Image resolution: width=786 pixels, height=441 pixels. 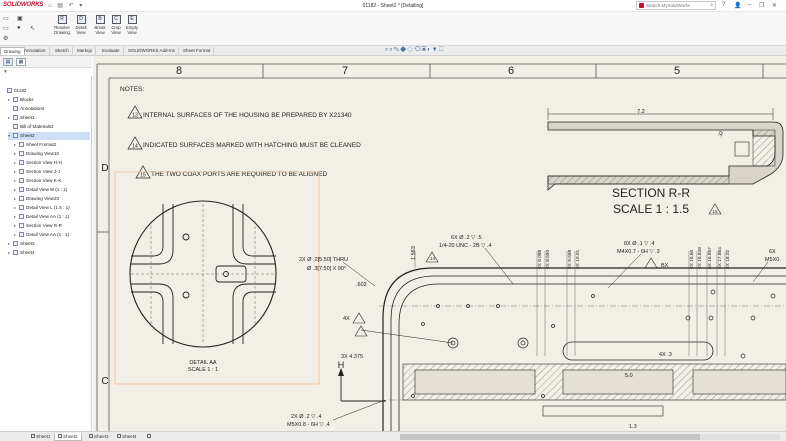 I want to click on open-document-icon: ▭, so click(x=6, y=28).